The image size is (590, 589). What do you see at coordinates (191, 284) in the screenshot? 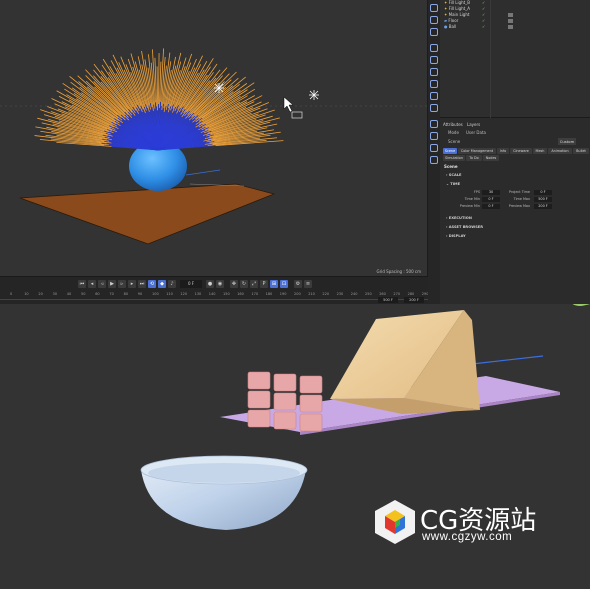
I see `current-frame-field: 0 F` at bounding box center [191, 284].